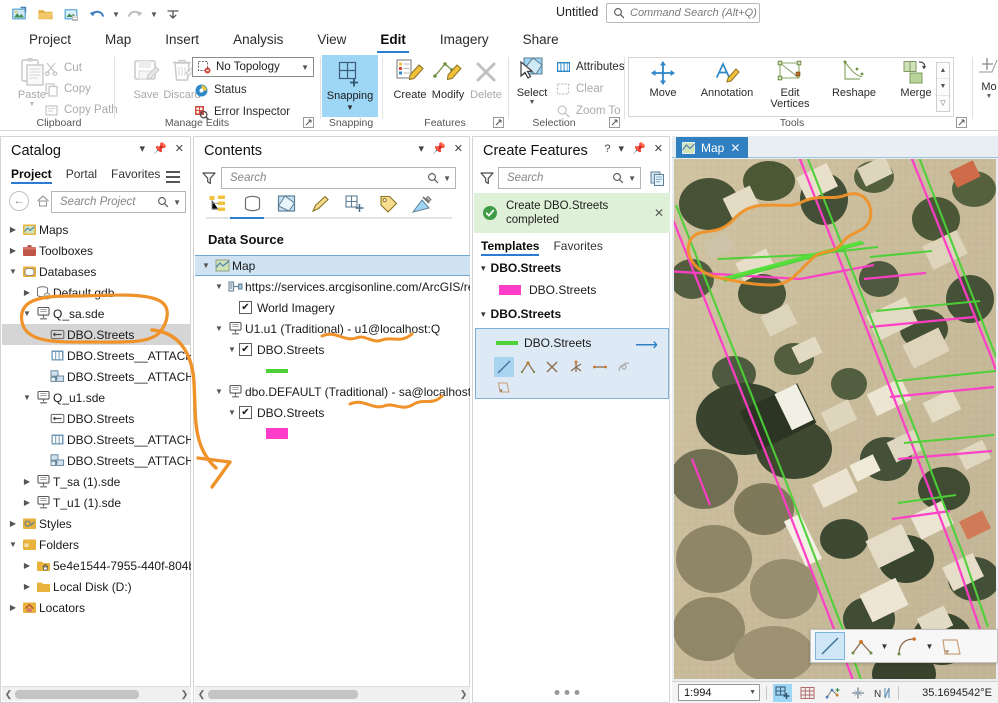 Image resolution: width=998 pixels, height=703 pixels. Describe the element at coordinates (577, 247) in the screenshot. I see `create-features-tab-favorites: Favorites` at that location.